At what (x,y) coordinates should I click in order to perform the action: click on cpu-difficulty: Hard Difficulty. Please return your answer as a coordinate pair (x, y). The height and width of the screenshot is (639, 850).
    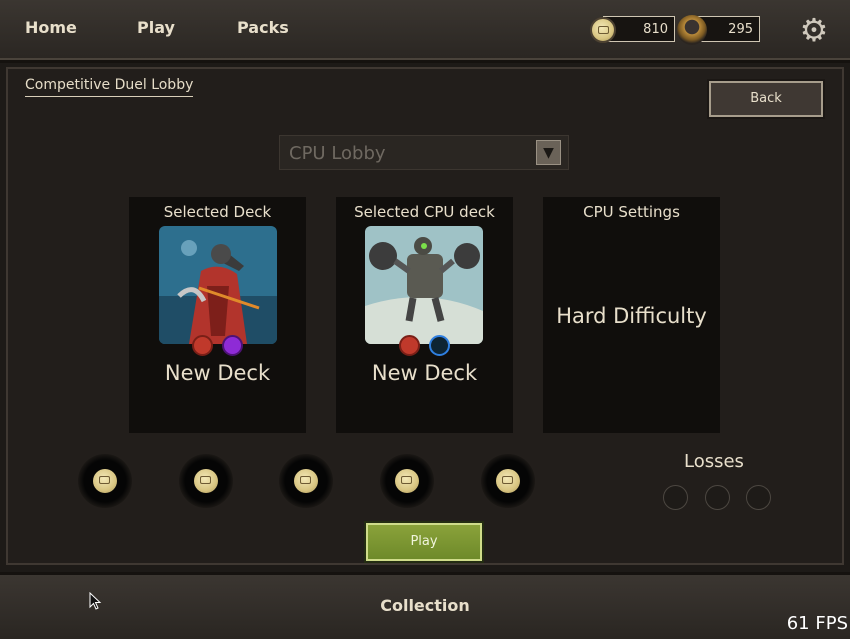
    Looking at the image, I should click on (631, 316).